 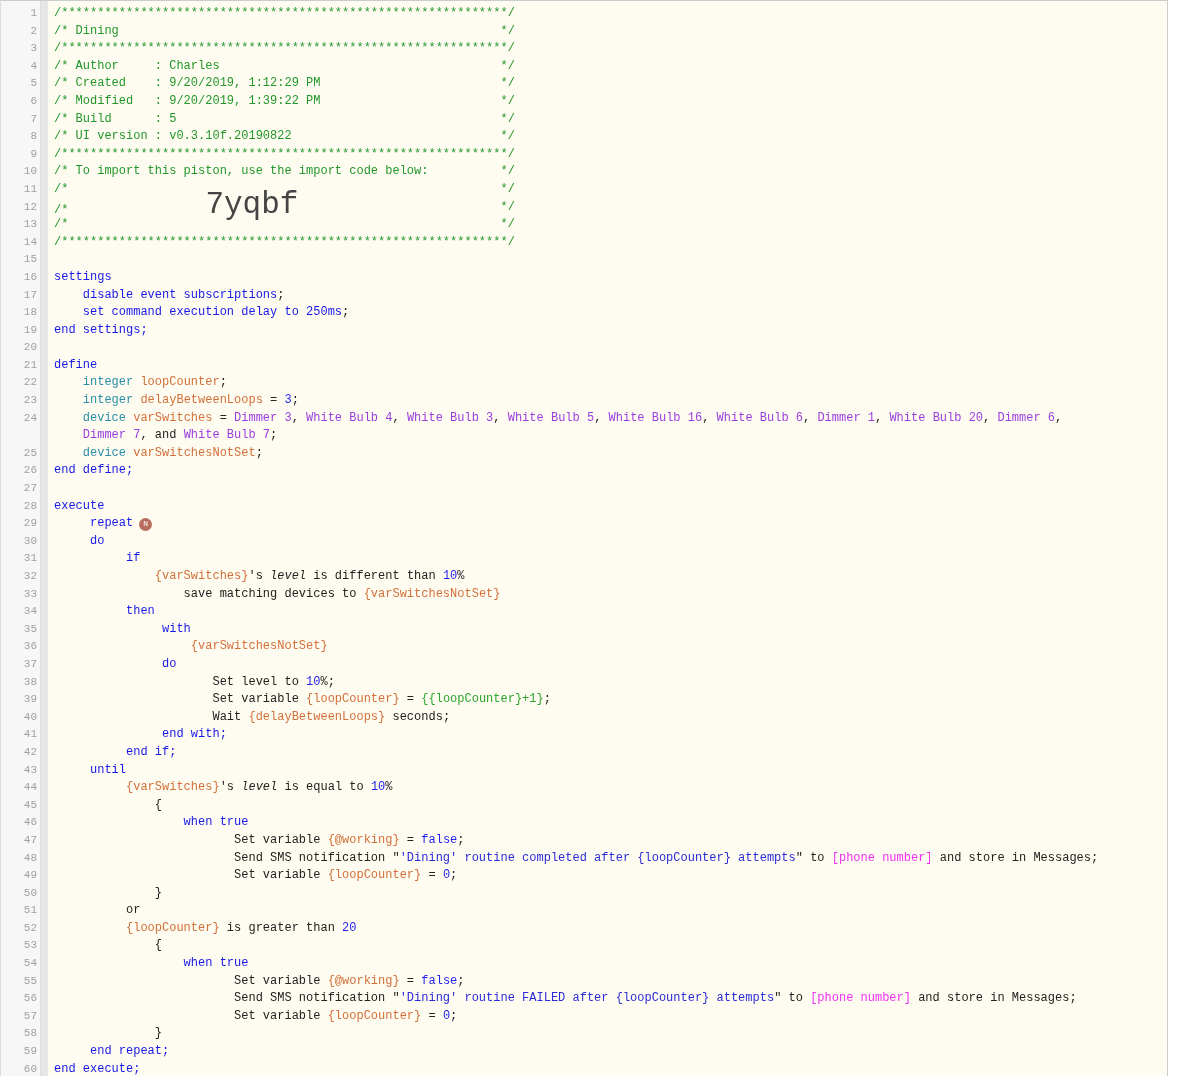 I want to click on line-number: 40, so click(x=29, y=717).